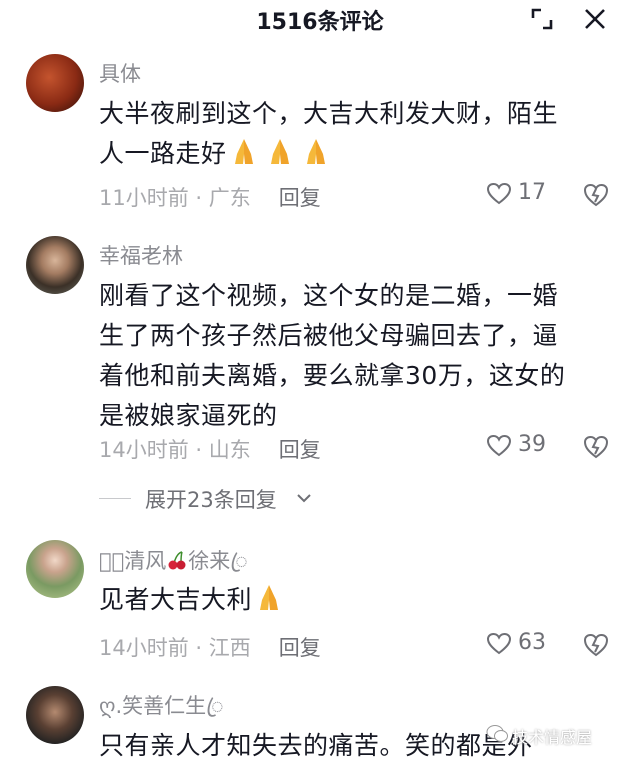  What do you see at coordinates (177, 560) in the screenshot?
I see `cherry-emoji` at bounding box center [177, 560].